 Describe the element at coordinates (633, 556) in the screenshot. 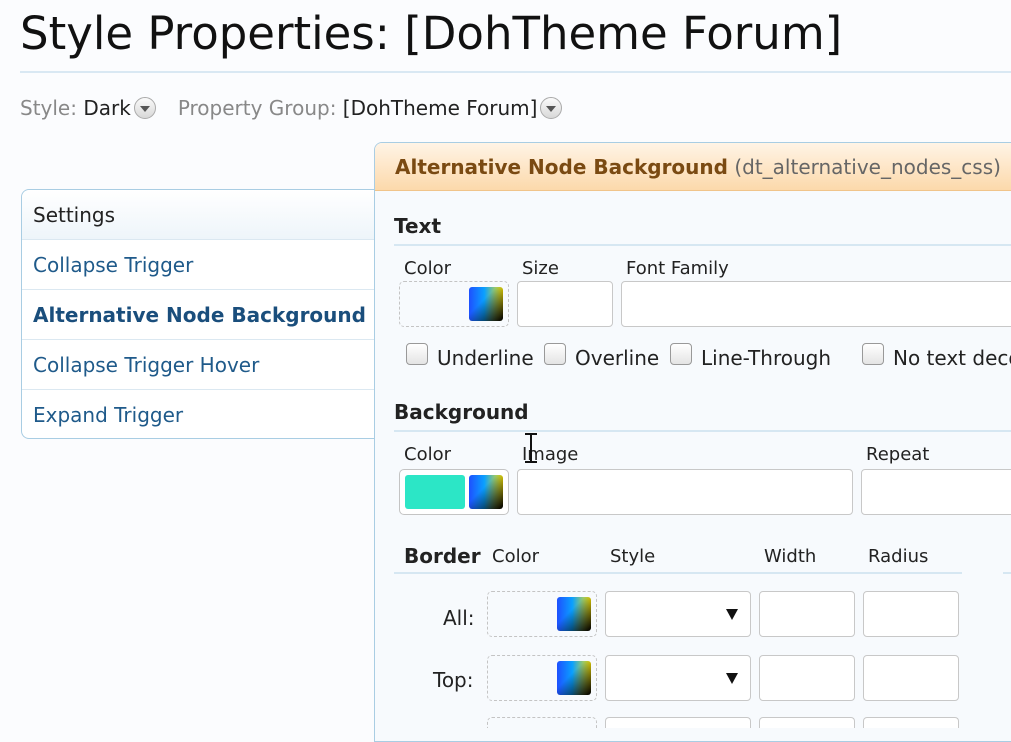

I see `border-style-column: Style` at that location.